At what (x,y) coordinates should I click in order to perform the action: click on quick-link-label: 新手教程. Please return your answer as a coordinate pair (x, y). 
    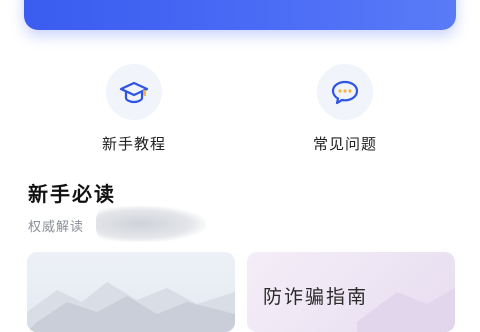
    Looking at the image, I should click on (133, 144).